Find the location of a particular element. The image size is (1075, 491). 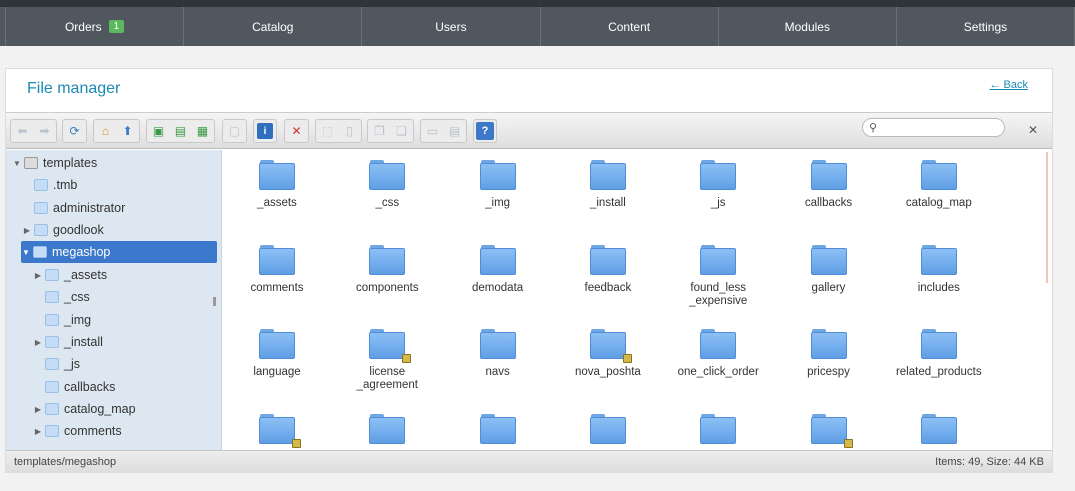

nav-orders: Orders 1 is located at coordinates (95, 26).